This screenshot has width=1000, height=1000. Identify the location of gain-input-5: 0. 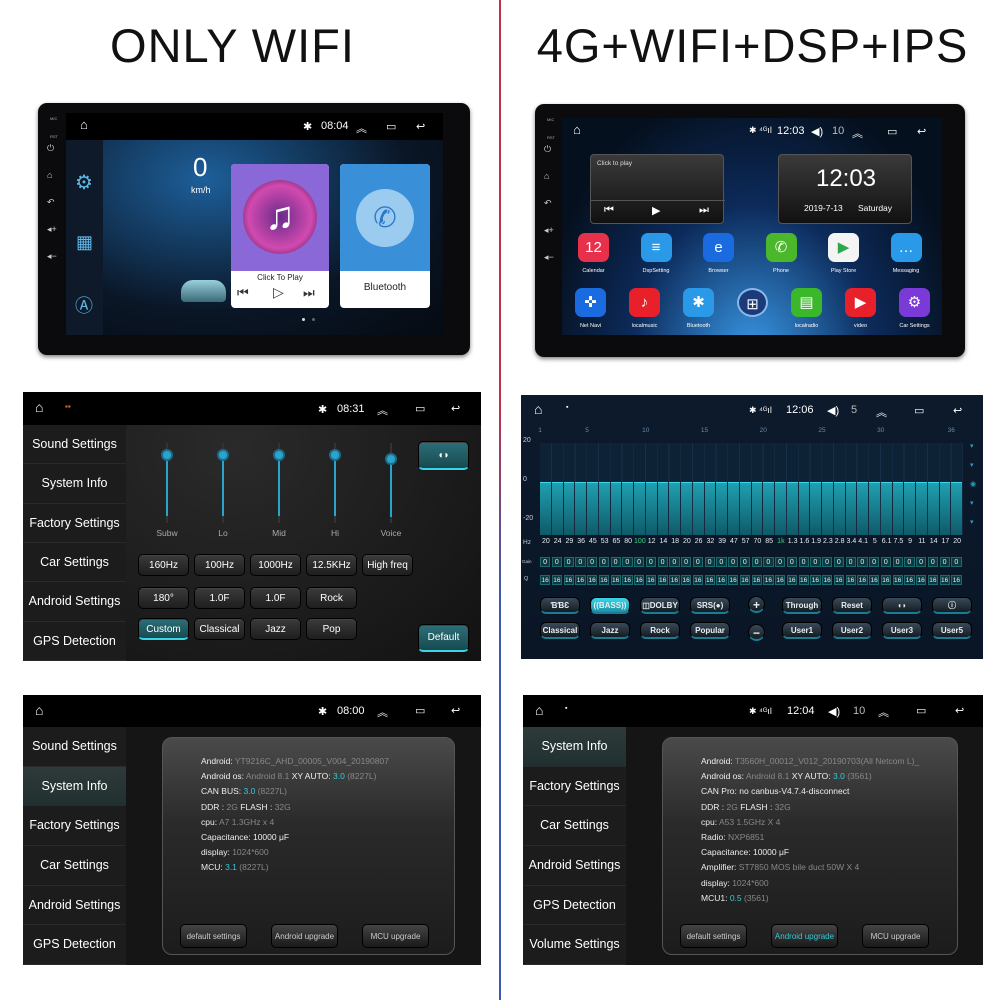
(592, 562).